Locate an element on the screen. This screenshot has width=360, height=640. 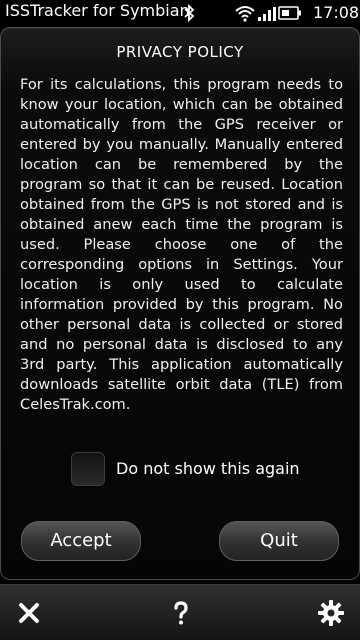
do-not-show-row: Do not show this again is located at coordinates (191, 469).